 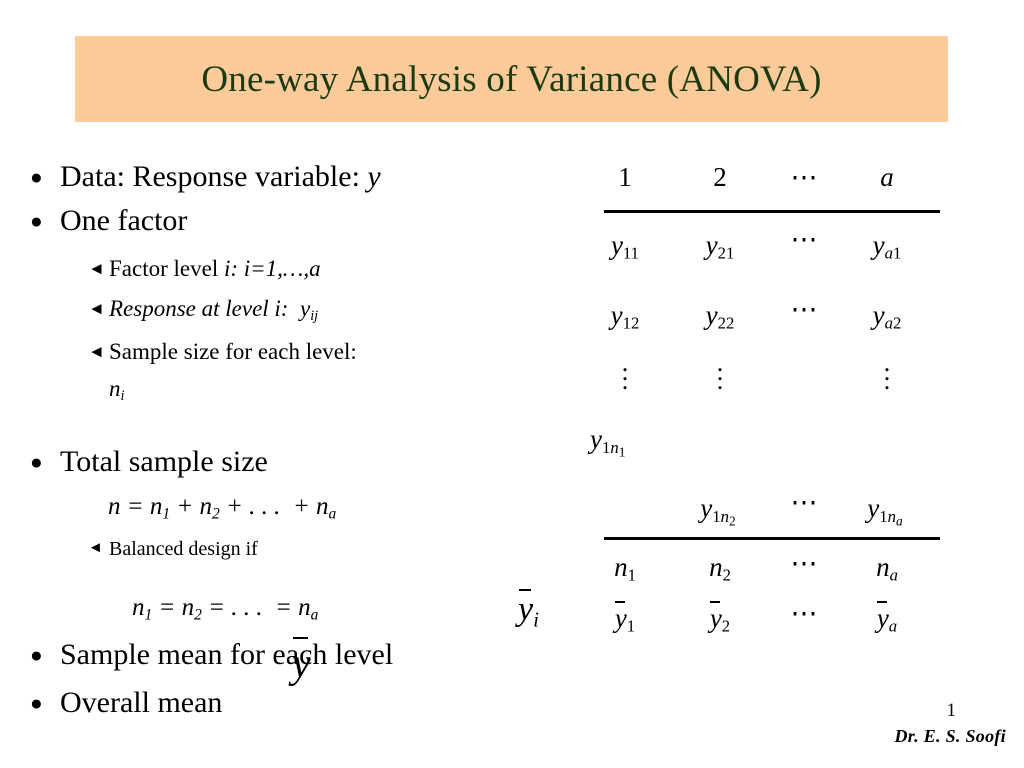 I want to click on group-mean-symbol: yi, so click(x=528, y=610).